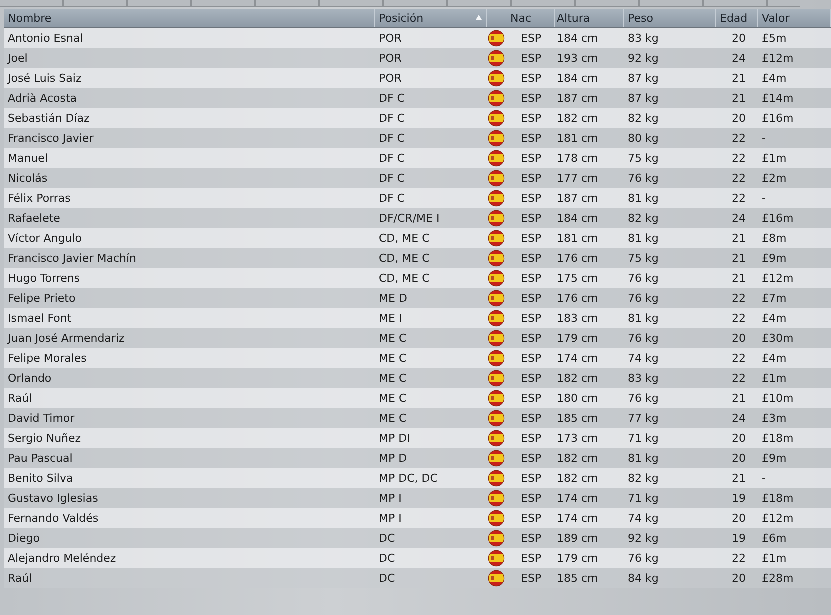 This screenshot has width=831, height=615. I want to click on weight-cell-text: 87 kg, so click(643, 98).